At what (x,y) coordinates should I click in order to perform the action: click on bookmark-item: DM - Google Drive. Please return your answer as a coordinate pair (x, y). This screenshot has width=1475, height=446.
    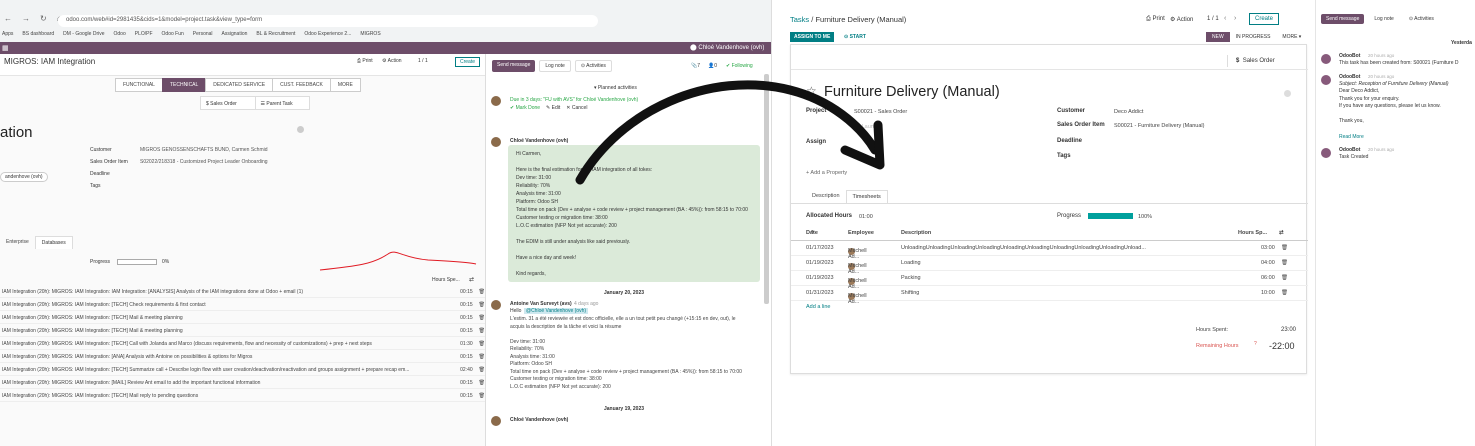
    Looking at the image, I should click on (83, 36).